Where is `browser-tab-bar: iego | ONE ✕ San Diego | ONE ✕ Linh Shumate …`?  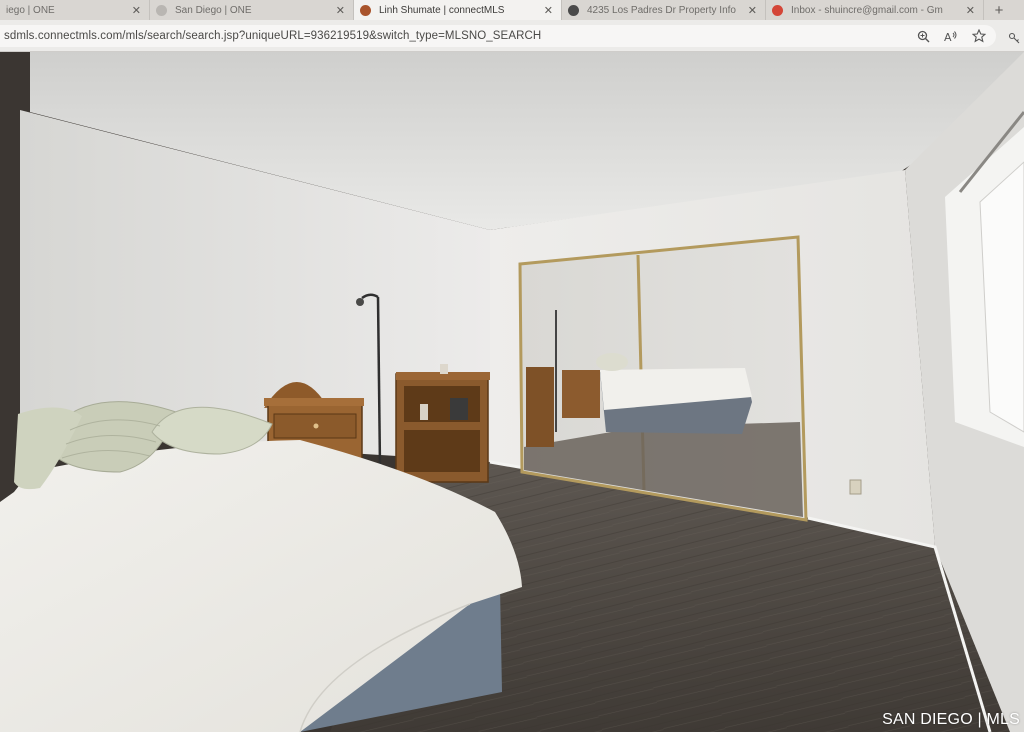 browser-tab-bar: iego | ONE ✕ San Diego | ONE ✕ Linh Shumate … is located at coordinates (512, 10).